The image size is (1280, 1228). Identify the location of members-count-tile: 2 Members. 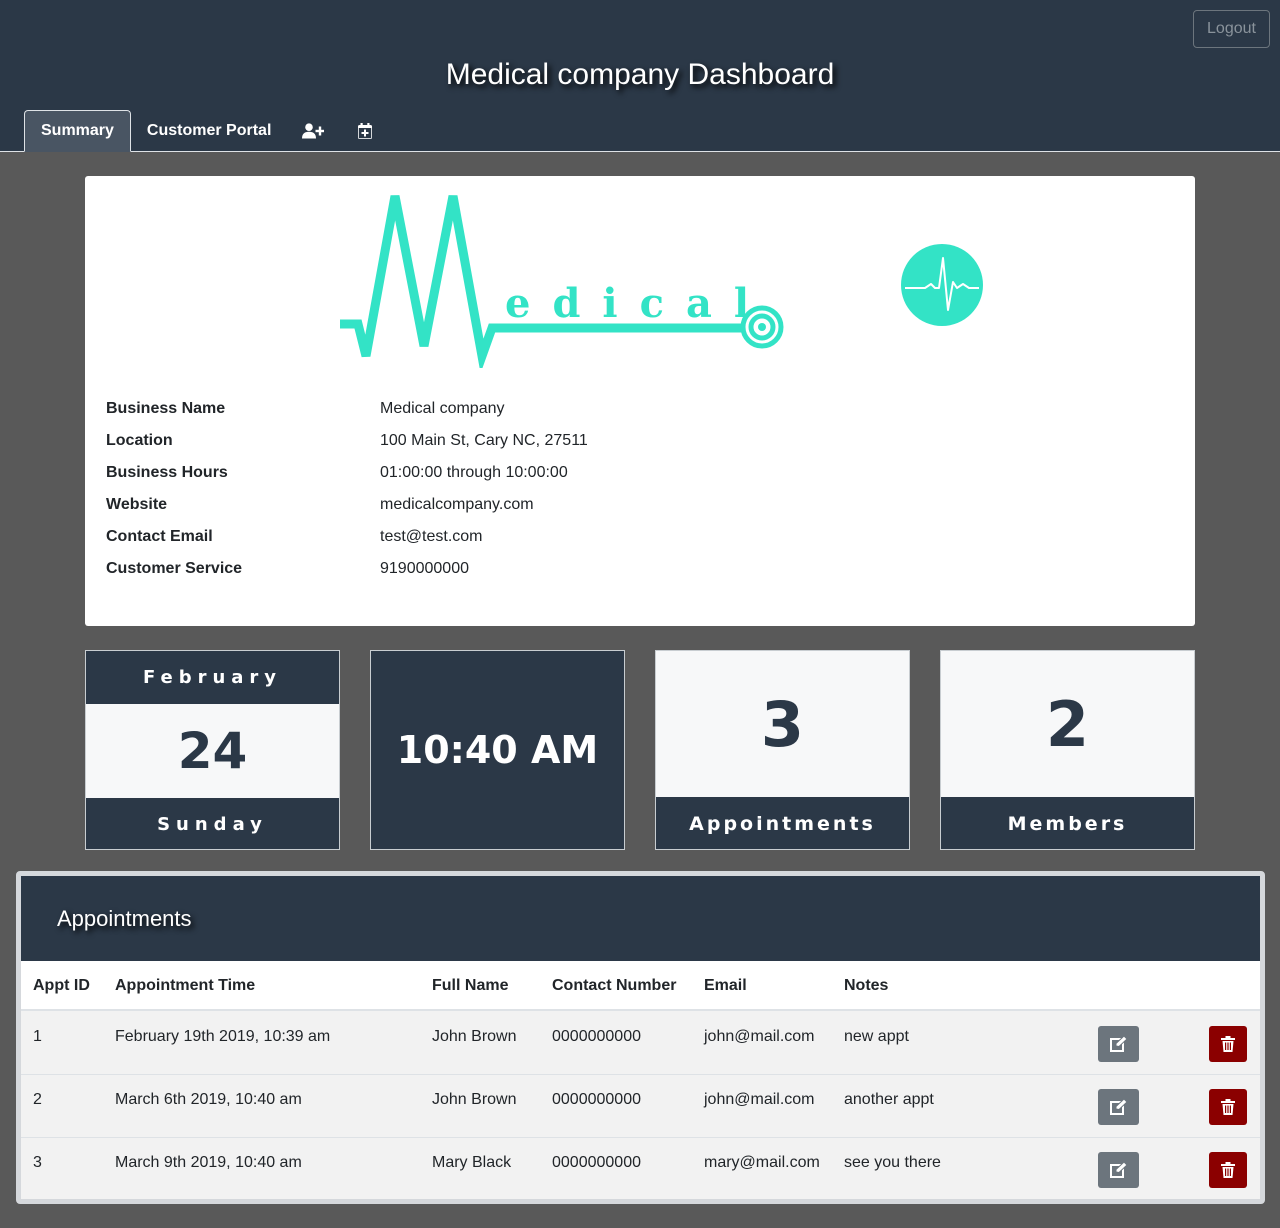
(1067, 750).